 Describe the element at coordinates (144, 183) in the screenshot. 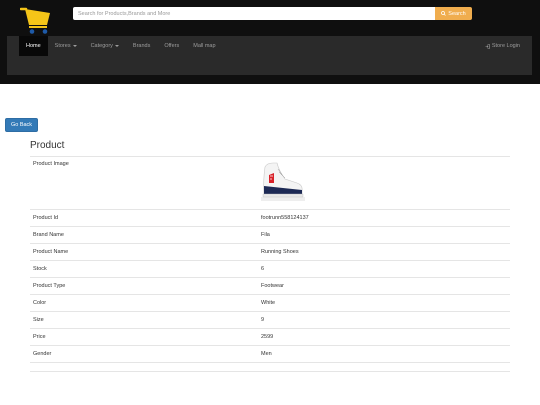

I see `row-label: Product Image` at that location.